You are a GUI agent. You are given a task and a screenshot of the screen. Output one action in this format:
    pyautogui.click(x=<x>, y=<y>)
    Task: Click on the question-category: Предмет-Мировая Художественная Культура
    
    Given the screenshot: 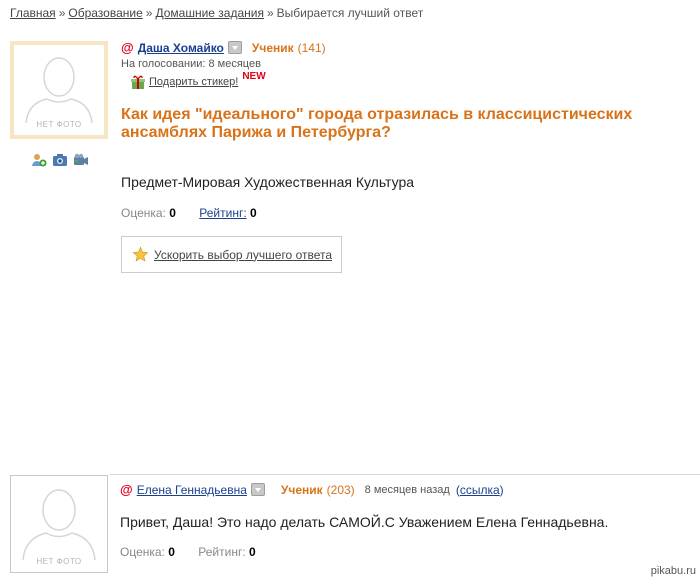 What is the action you would take?
    pyautogui.click(x=268, y=182)
    